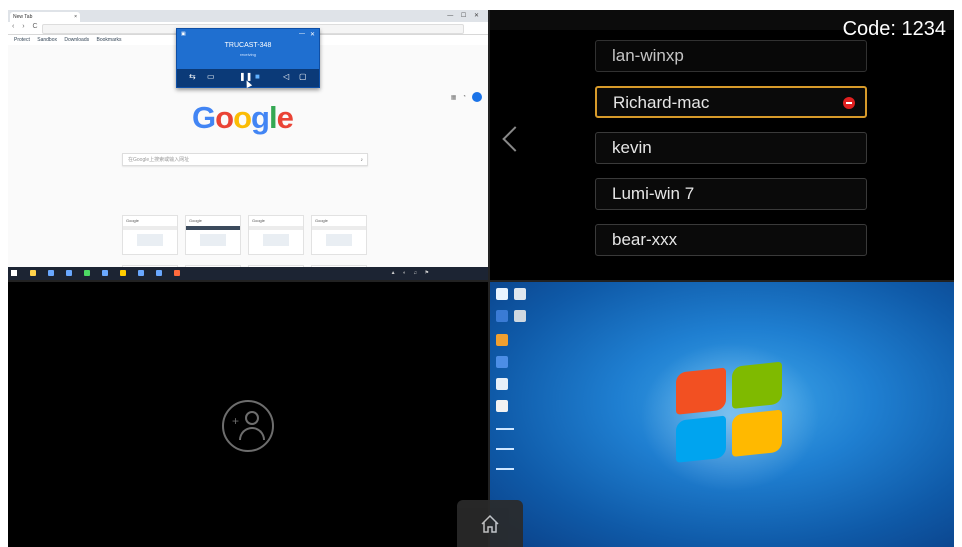 Image resolution: width=962 pixels, height=547 pixels. What do you see at coordinates (22, 40) in the screenshot?
I see `bookmark-item: Protect` at bounding box center [22, 40].